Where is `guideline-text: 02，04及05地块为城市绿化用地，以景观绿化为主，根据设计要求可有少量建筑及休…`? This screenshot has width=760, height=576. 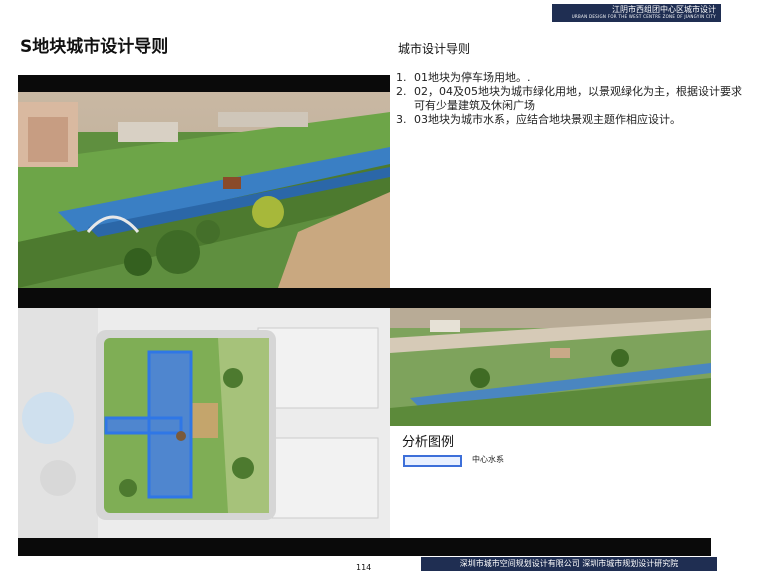
guideline-text: 02，04及05地块为城市绿化用地，以景观绿化为主，根据设计要求可有少量建筑及休… is located at coordinates (578, 98).